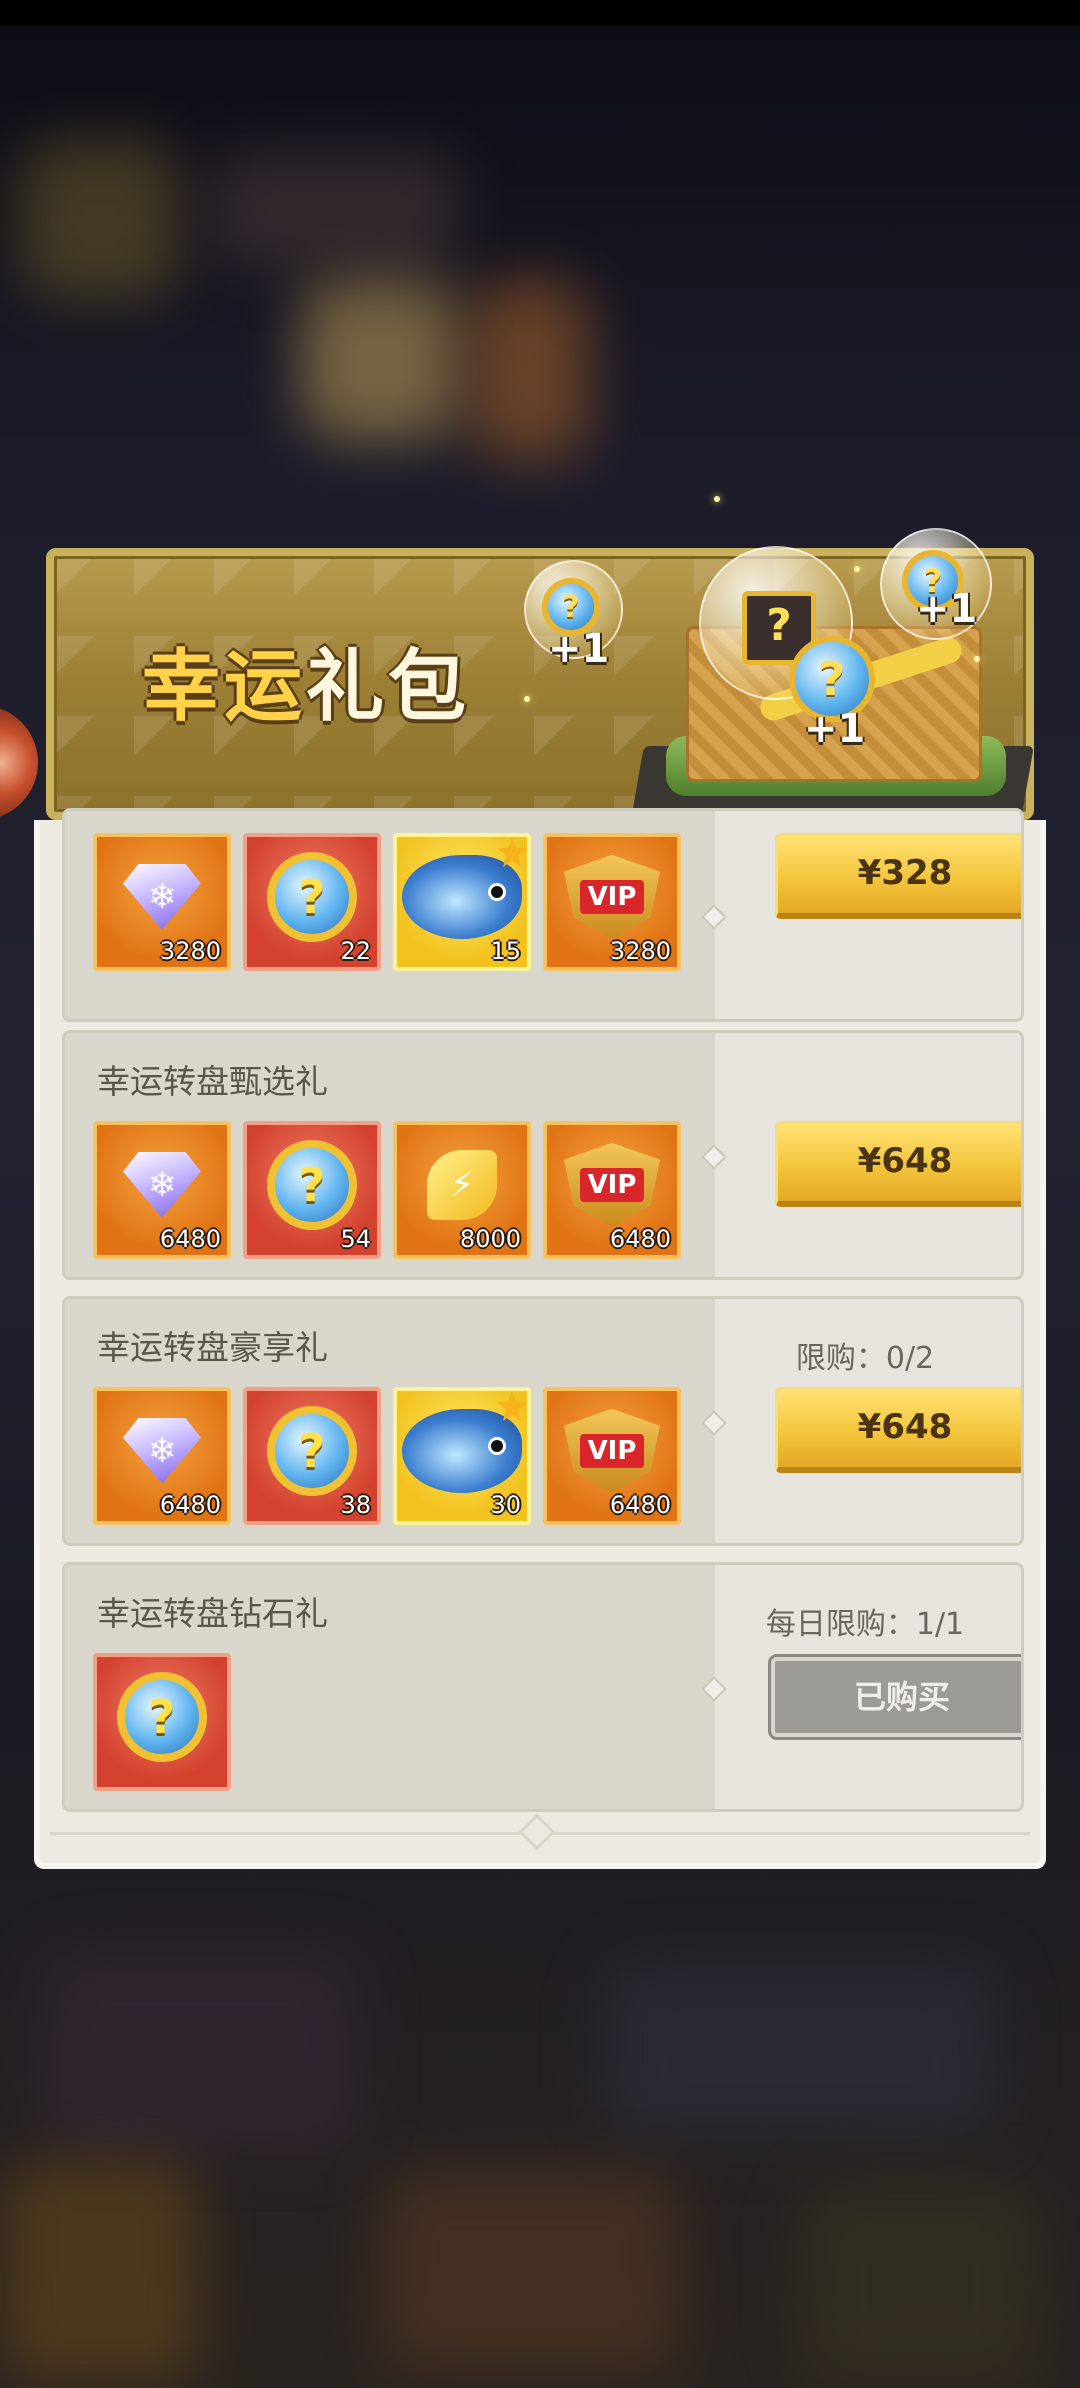  I want to click on pack-name: 幸运转盘豪享礼, so click(212, 1347).